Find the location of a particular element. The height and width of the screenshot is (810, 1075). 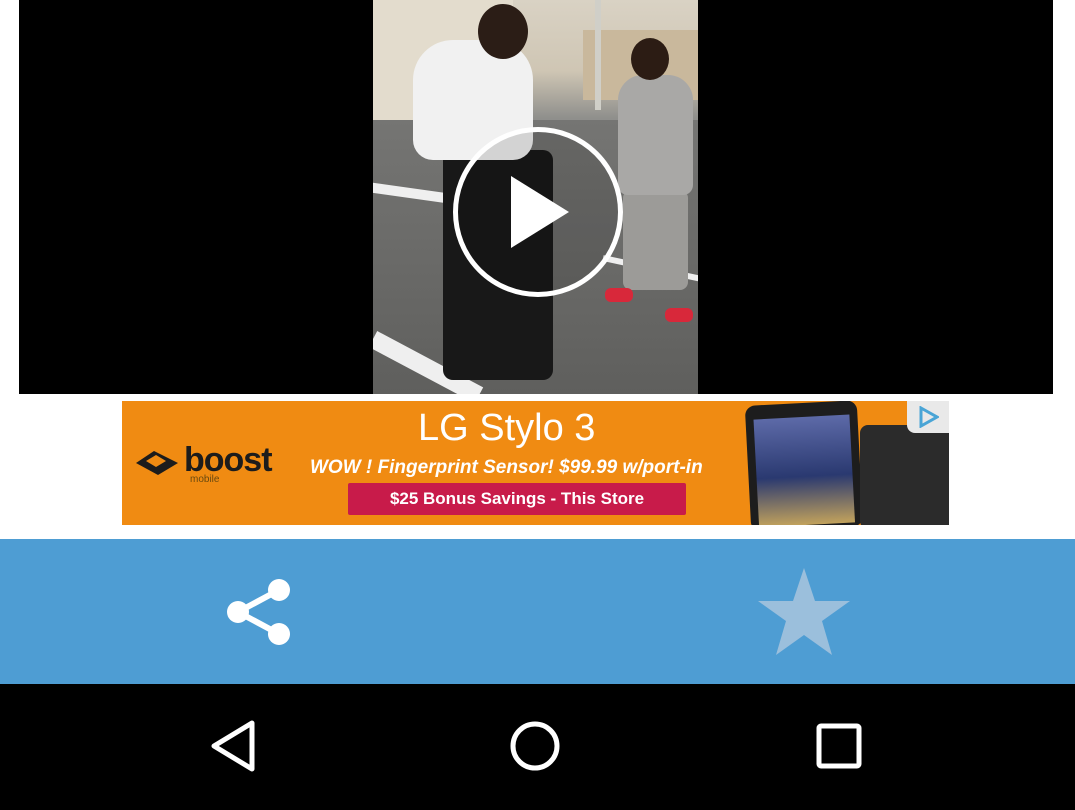

thumbnail-person is located at coordinates (655, 240).